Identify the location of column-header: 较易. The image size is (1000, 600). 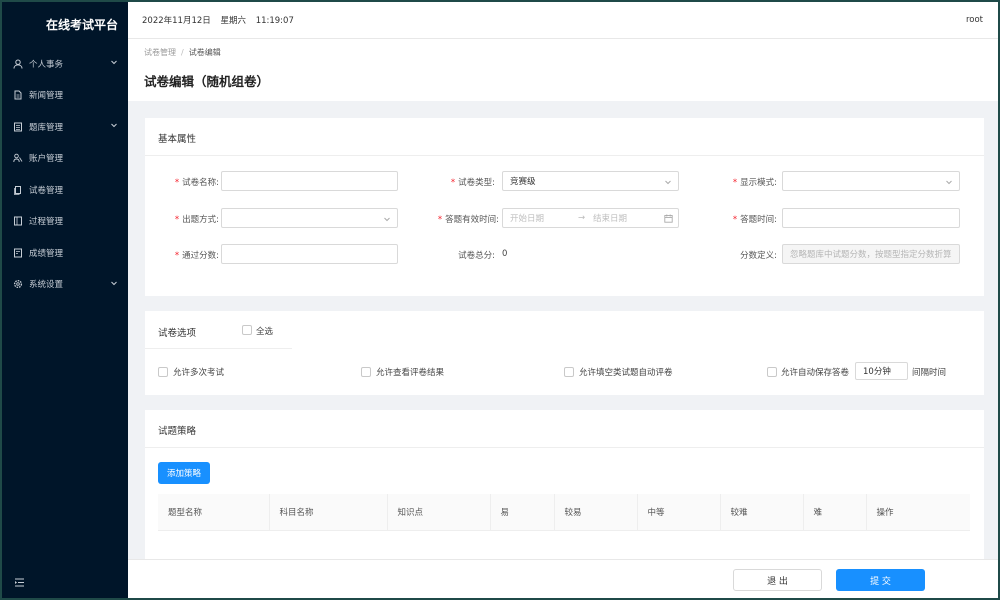
(596, 512).